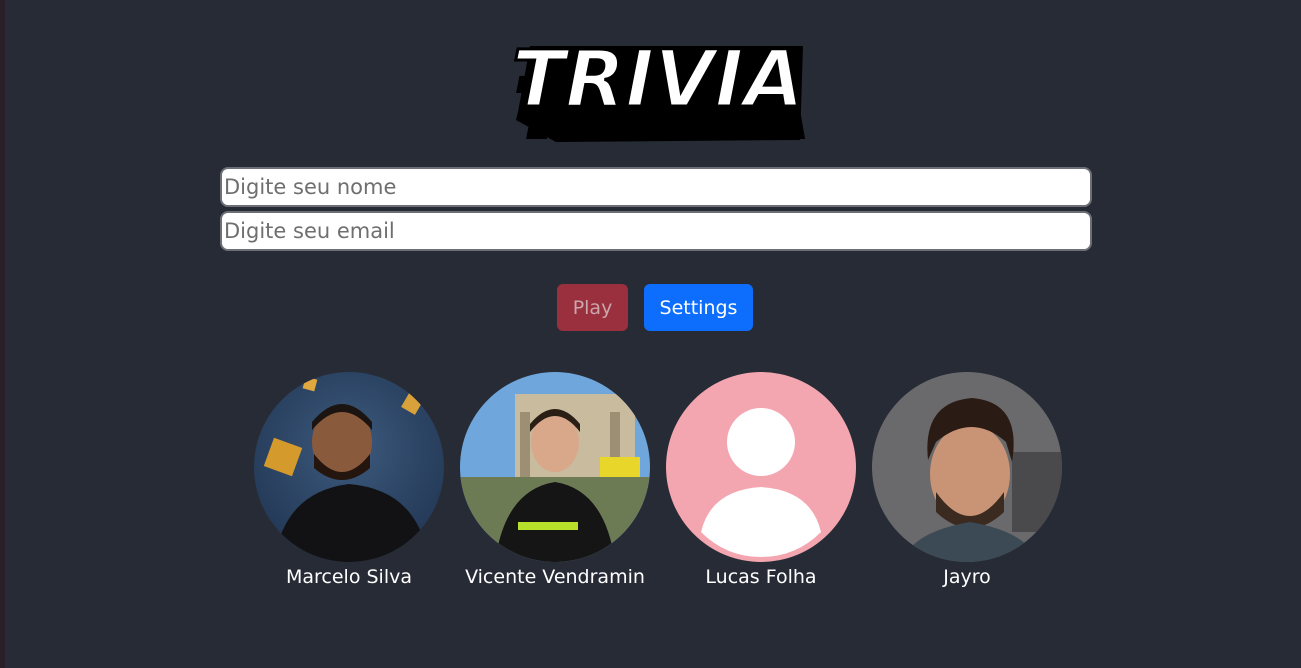 The width and height of the screenshot is (1301, 668). I want to click on team-member: Vicente Vendramin, so click(555, 480).